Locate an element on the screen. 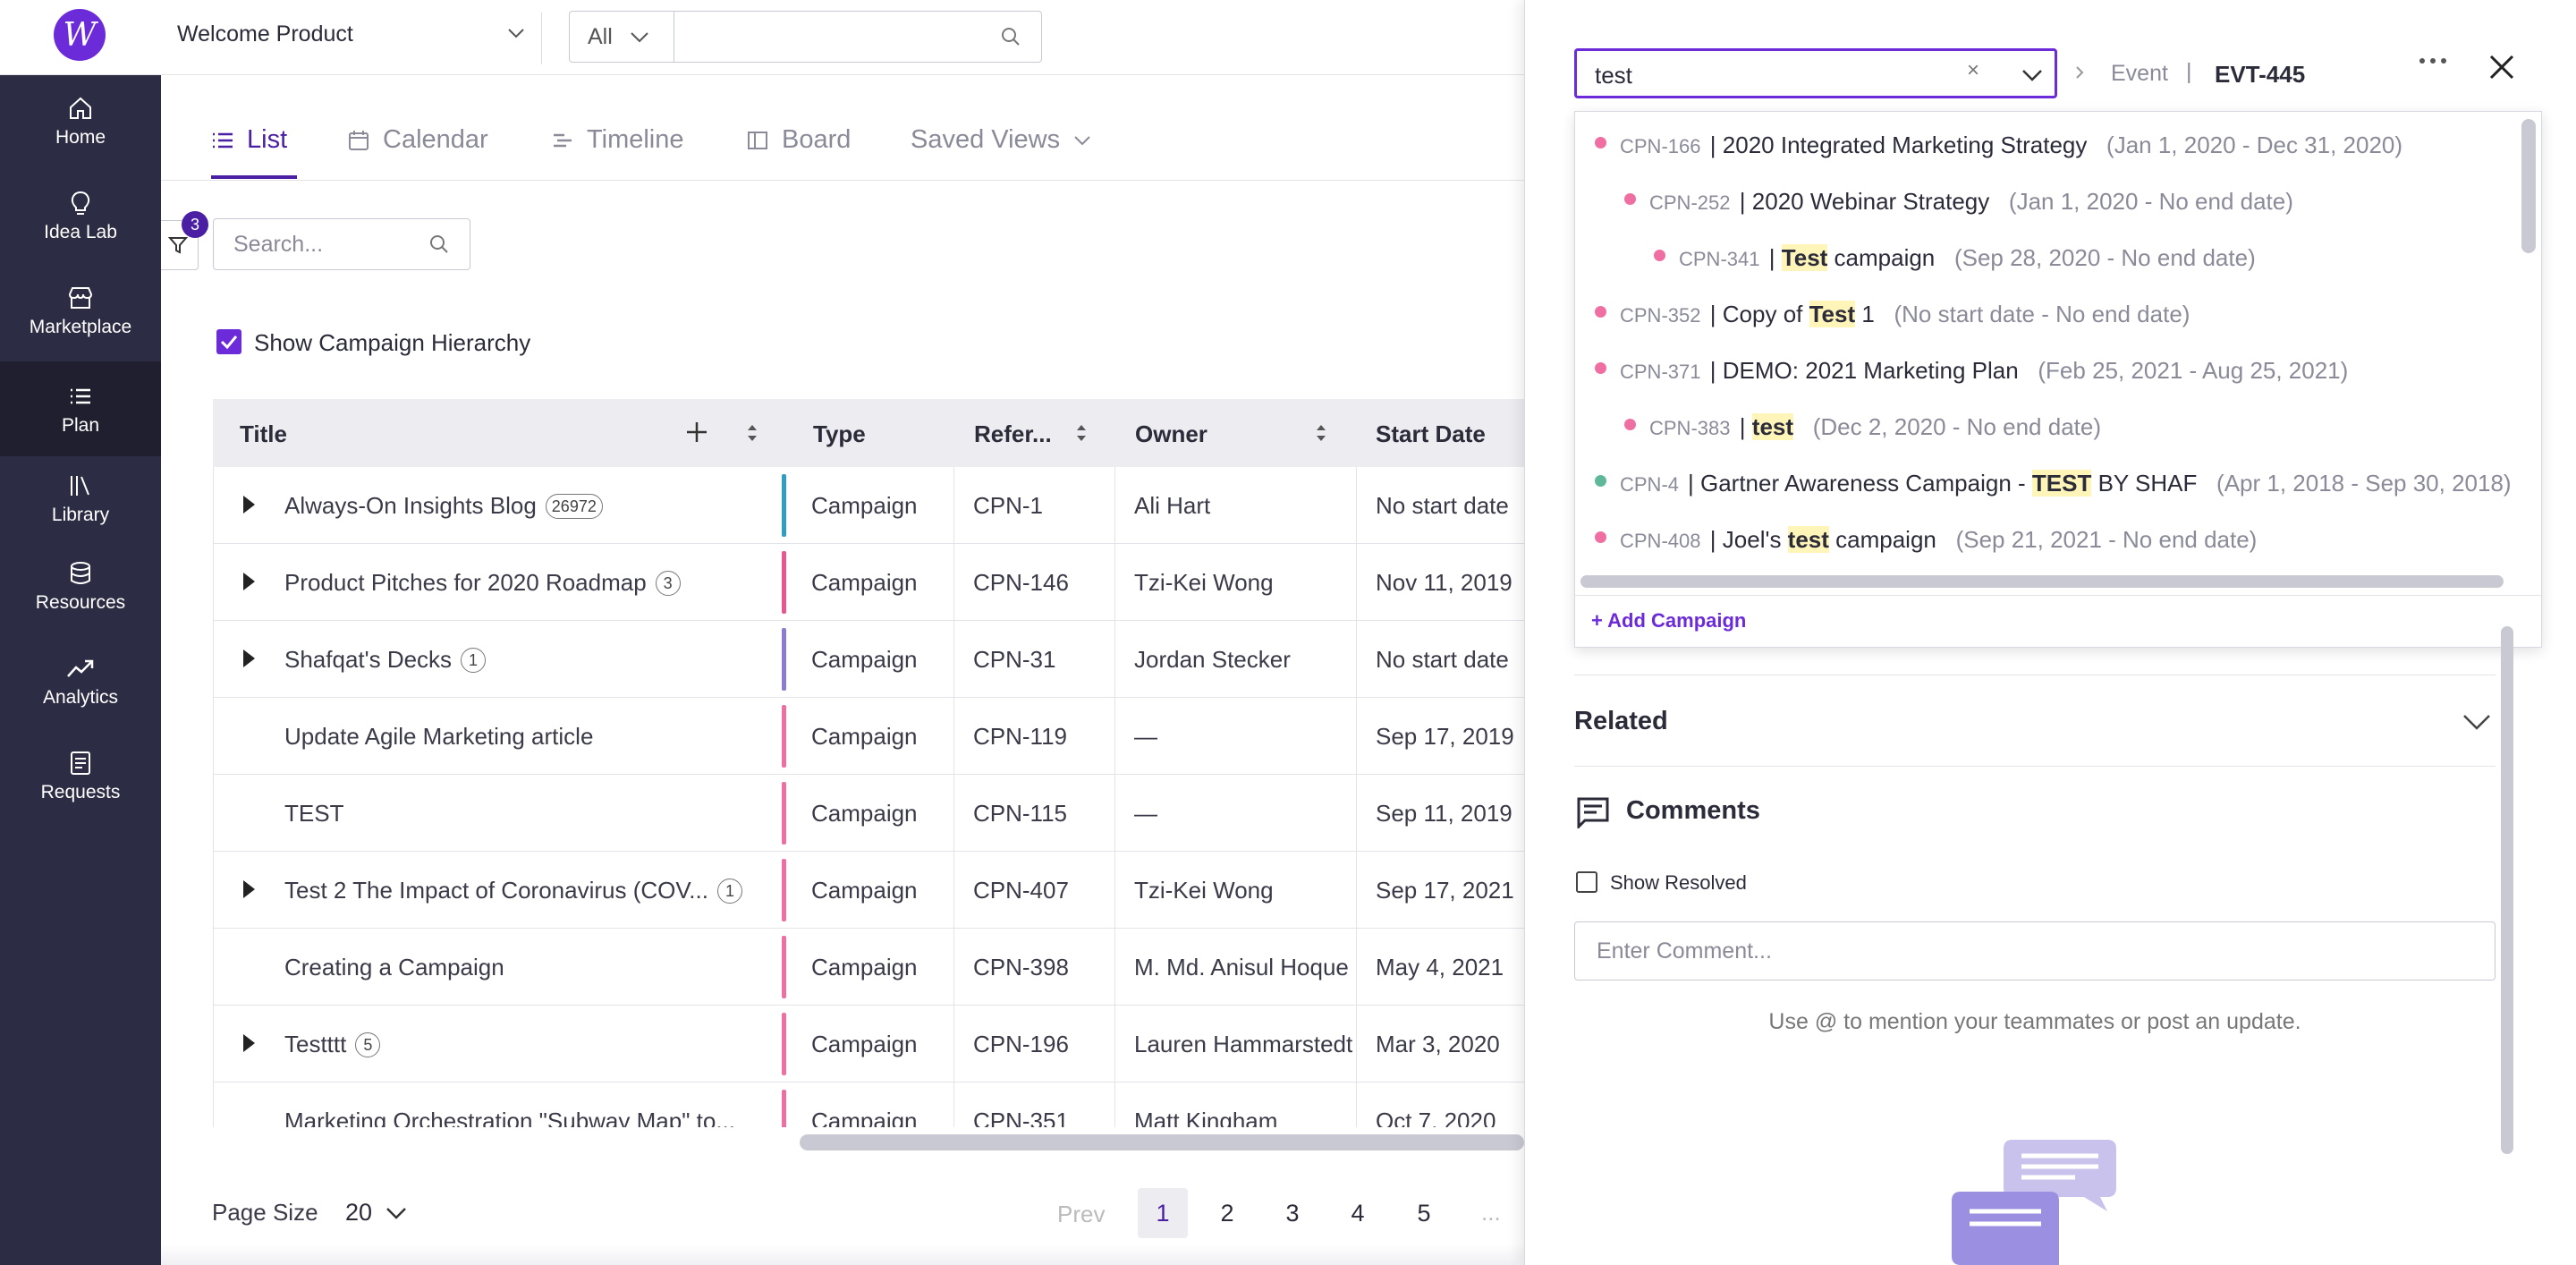 This screenshot has height=1265, width=2576. breadcrumb-type: Event is located at coordinates (2139, 74).